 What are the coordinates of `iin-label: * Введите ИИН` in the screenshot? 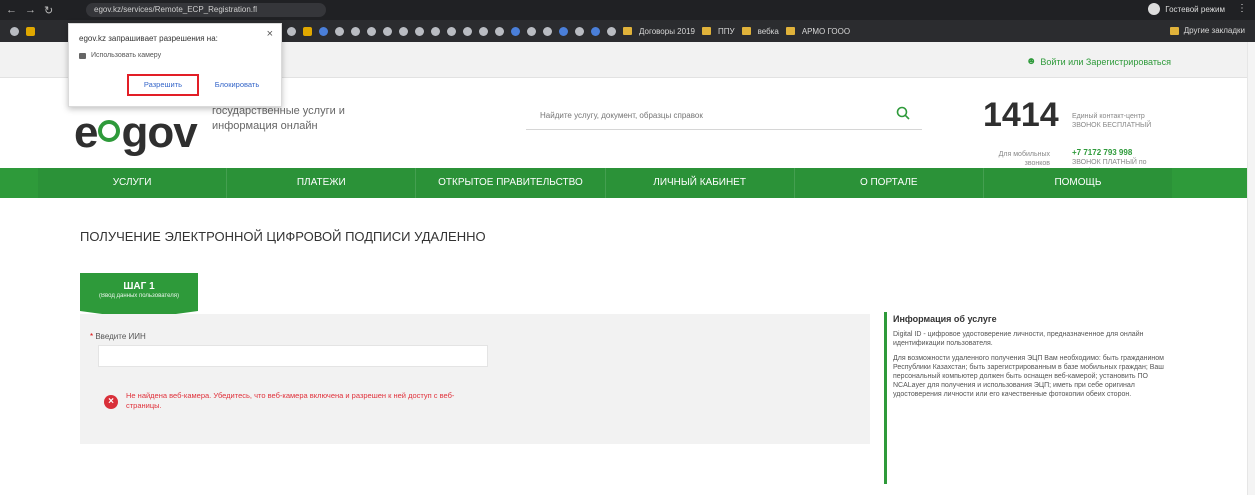 It's located at (118, 336).